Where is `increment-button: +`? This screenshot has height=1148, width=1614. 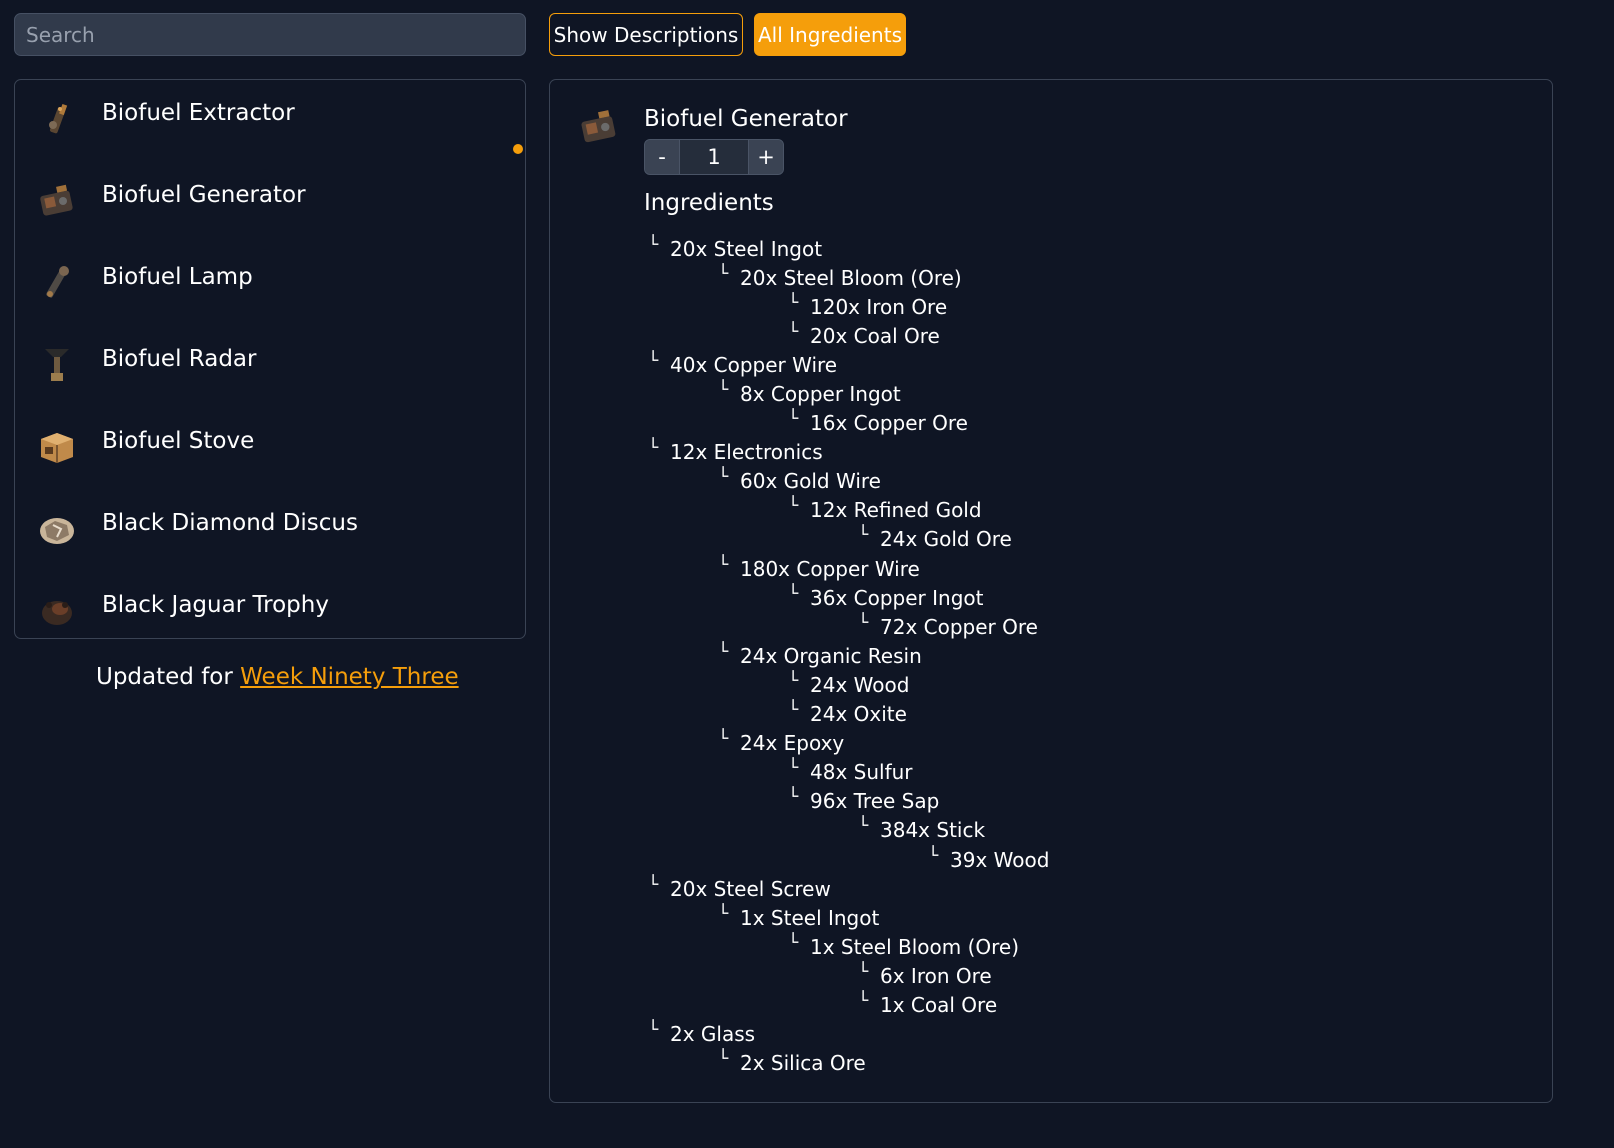 increment-button: + is located at coordinates (766, 157).